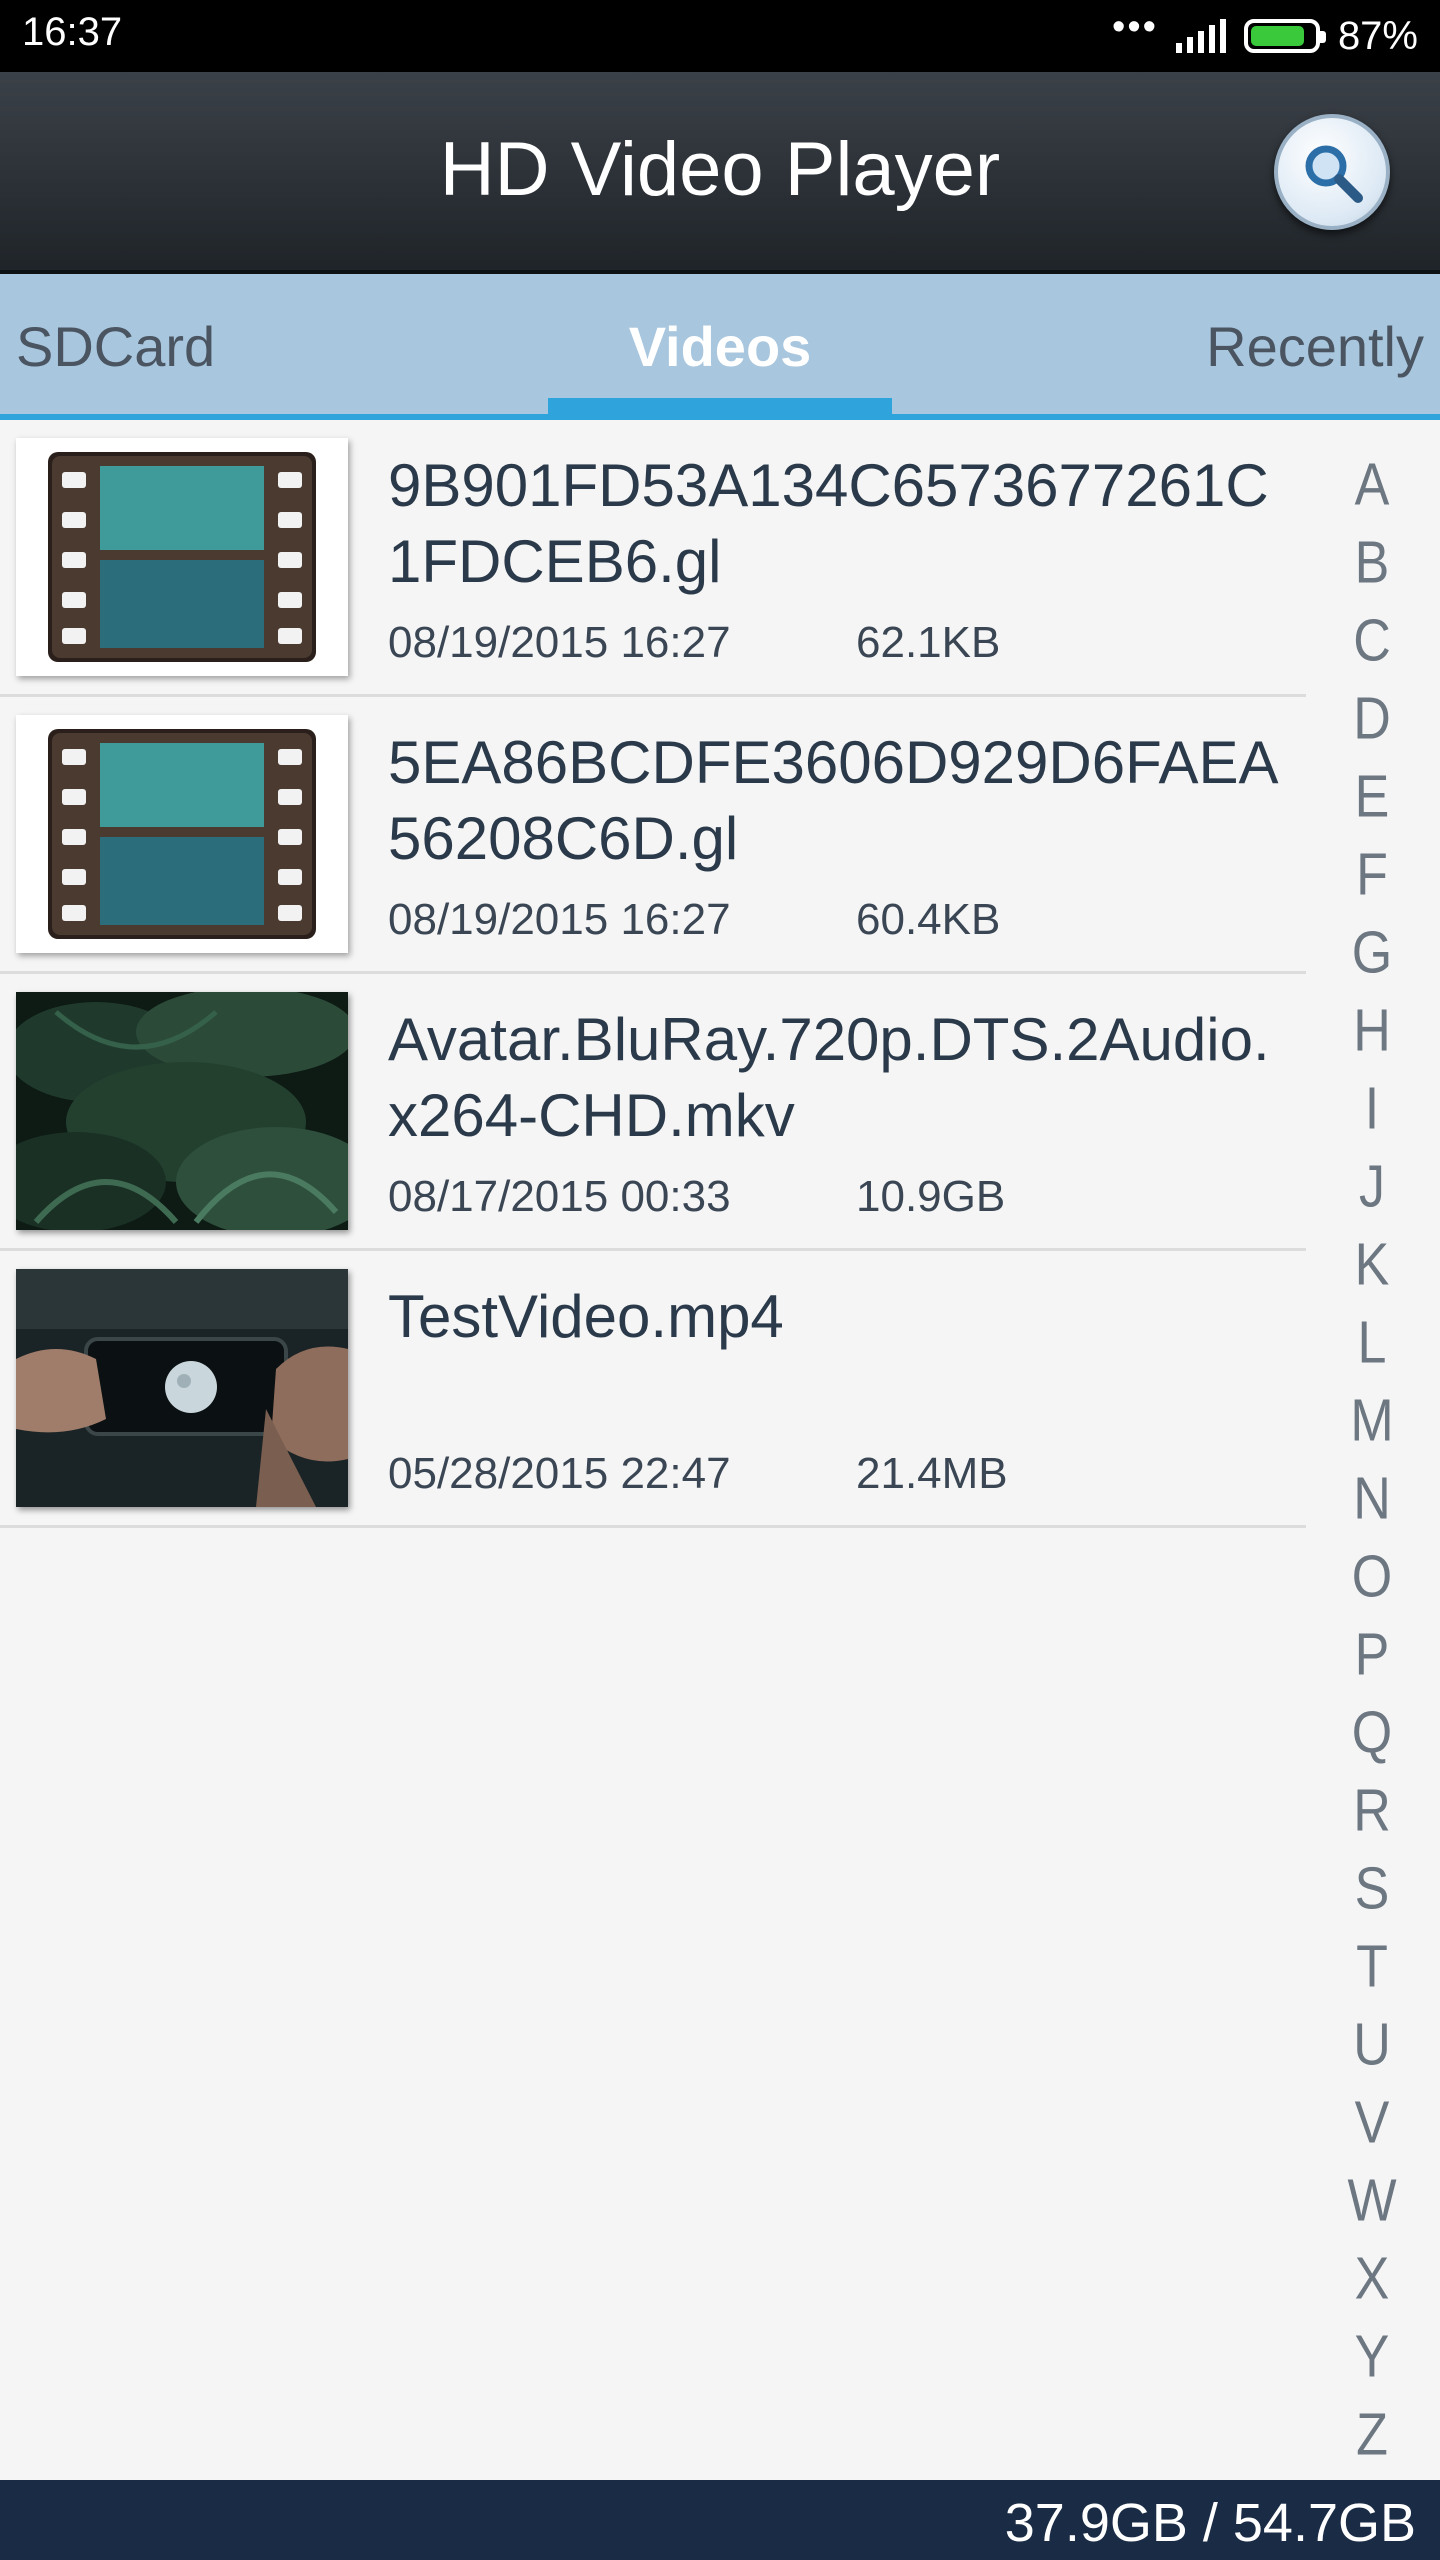 This screenshot has height=2560, width=1440. I want to click on battery-percent: 87%, so click(1377, 35).